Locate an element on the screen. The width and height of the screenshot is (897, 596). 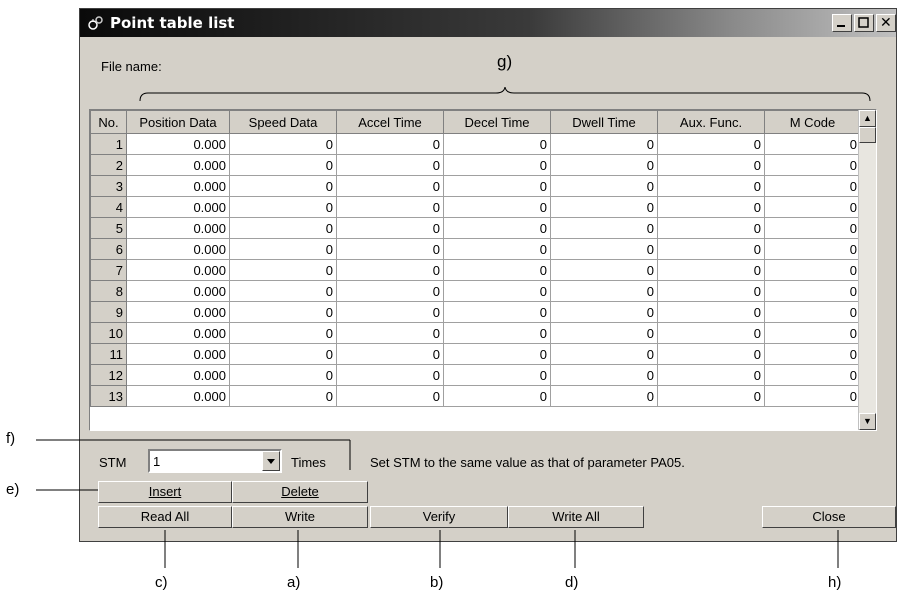
annotation-g: g) is located at coordinates (505, 61).